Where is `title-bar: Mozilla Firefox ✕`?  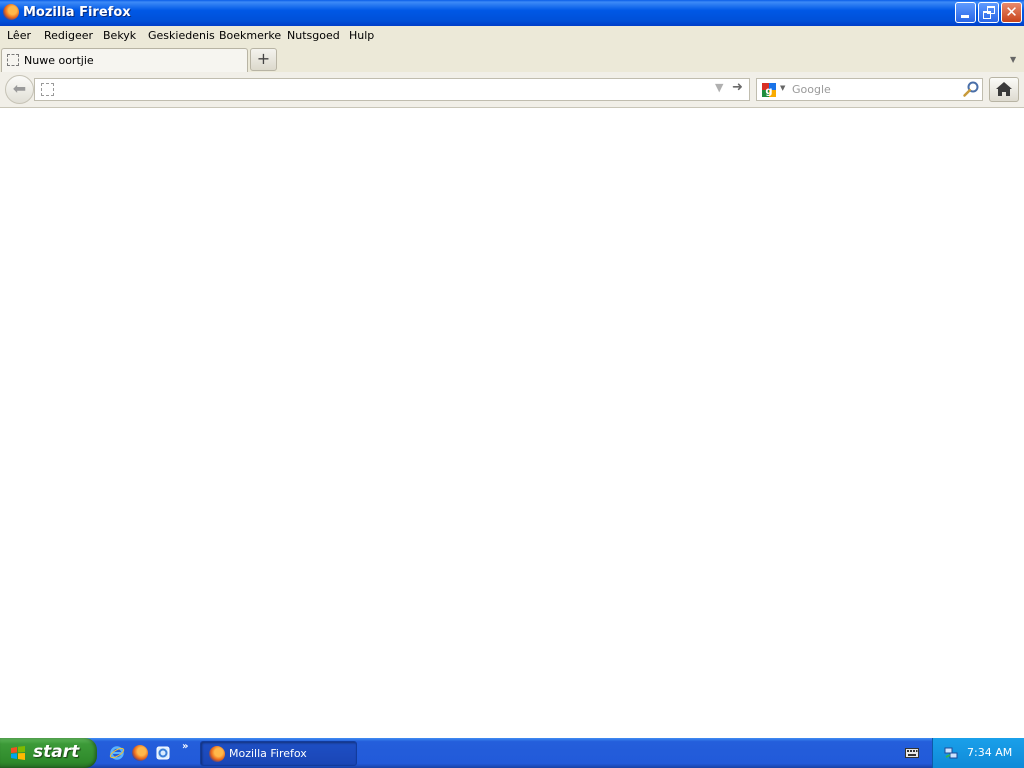 title-bar: Mozilla Firefox ✕ is located at coordinates (512, 13).